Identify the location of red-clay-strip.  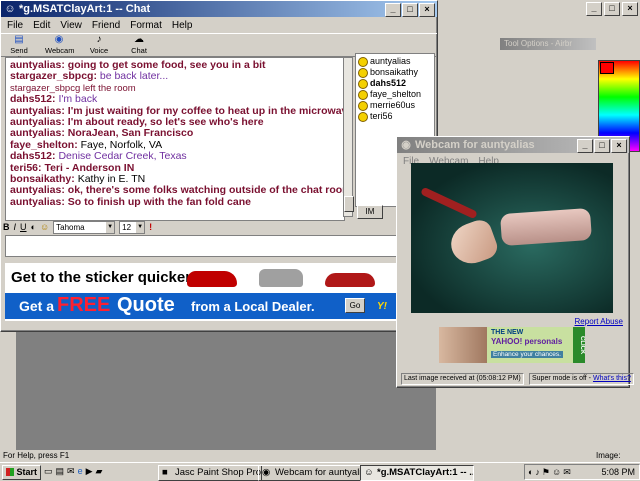
(449, 203).